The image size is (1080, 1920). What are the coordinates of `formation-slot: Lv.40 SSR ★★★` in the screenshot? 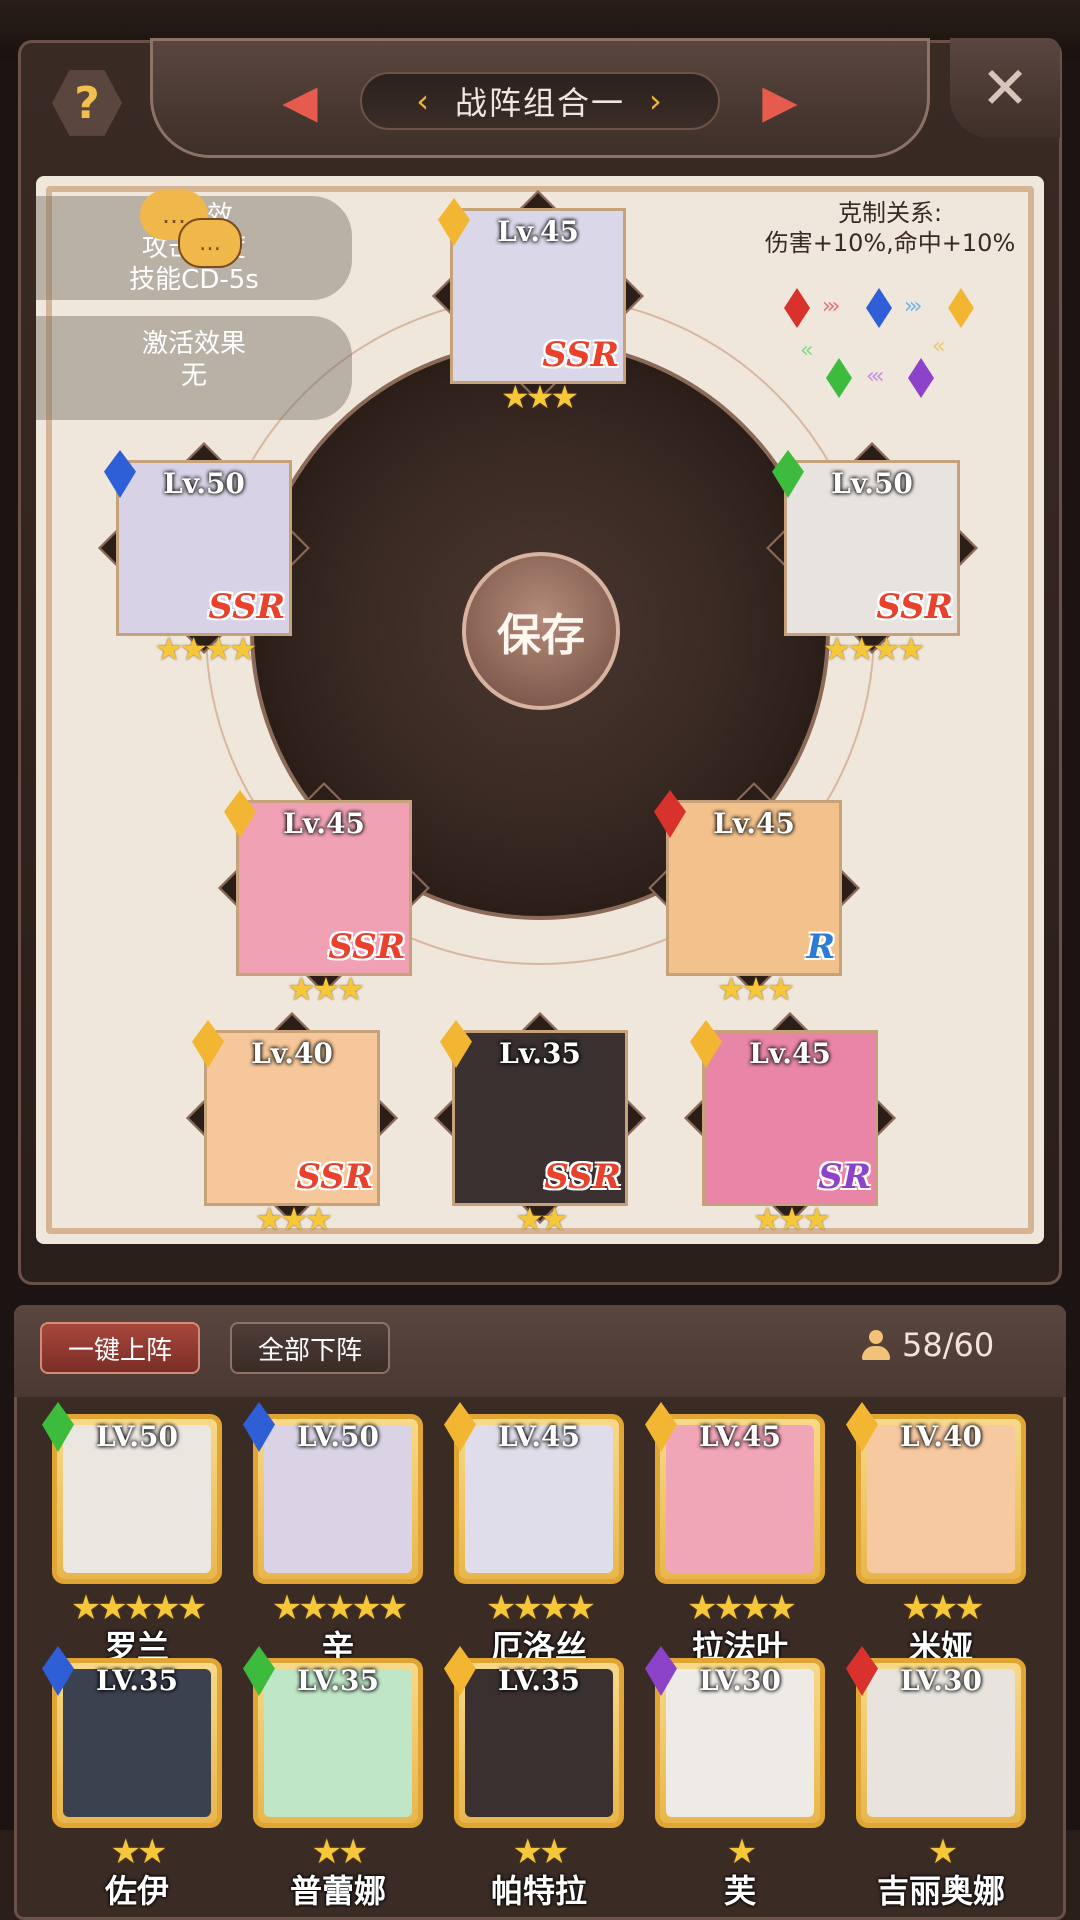 It's located at (292, 1125).